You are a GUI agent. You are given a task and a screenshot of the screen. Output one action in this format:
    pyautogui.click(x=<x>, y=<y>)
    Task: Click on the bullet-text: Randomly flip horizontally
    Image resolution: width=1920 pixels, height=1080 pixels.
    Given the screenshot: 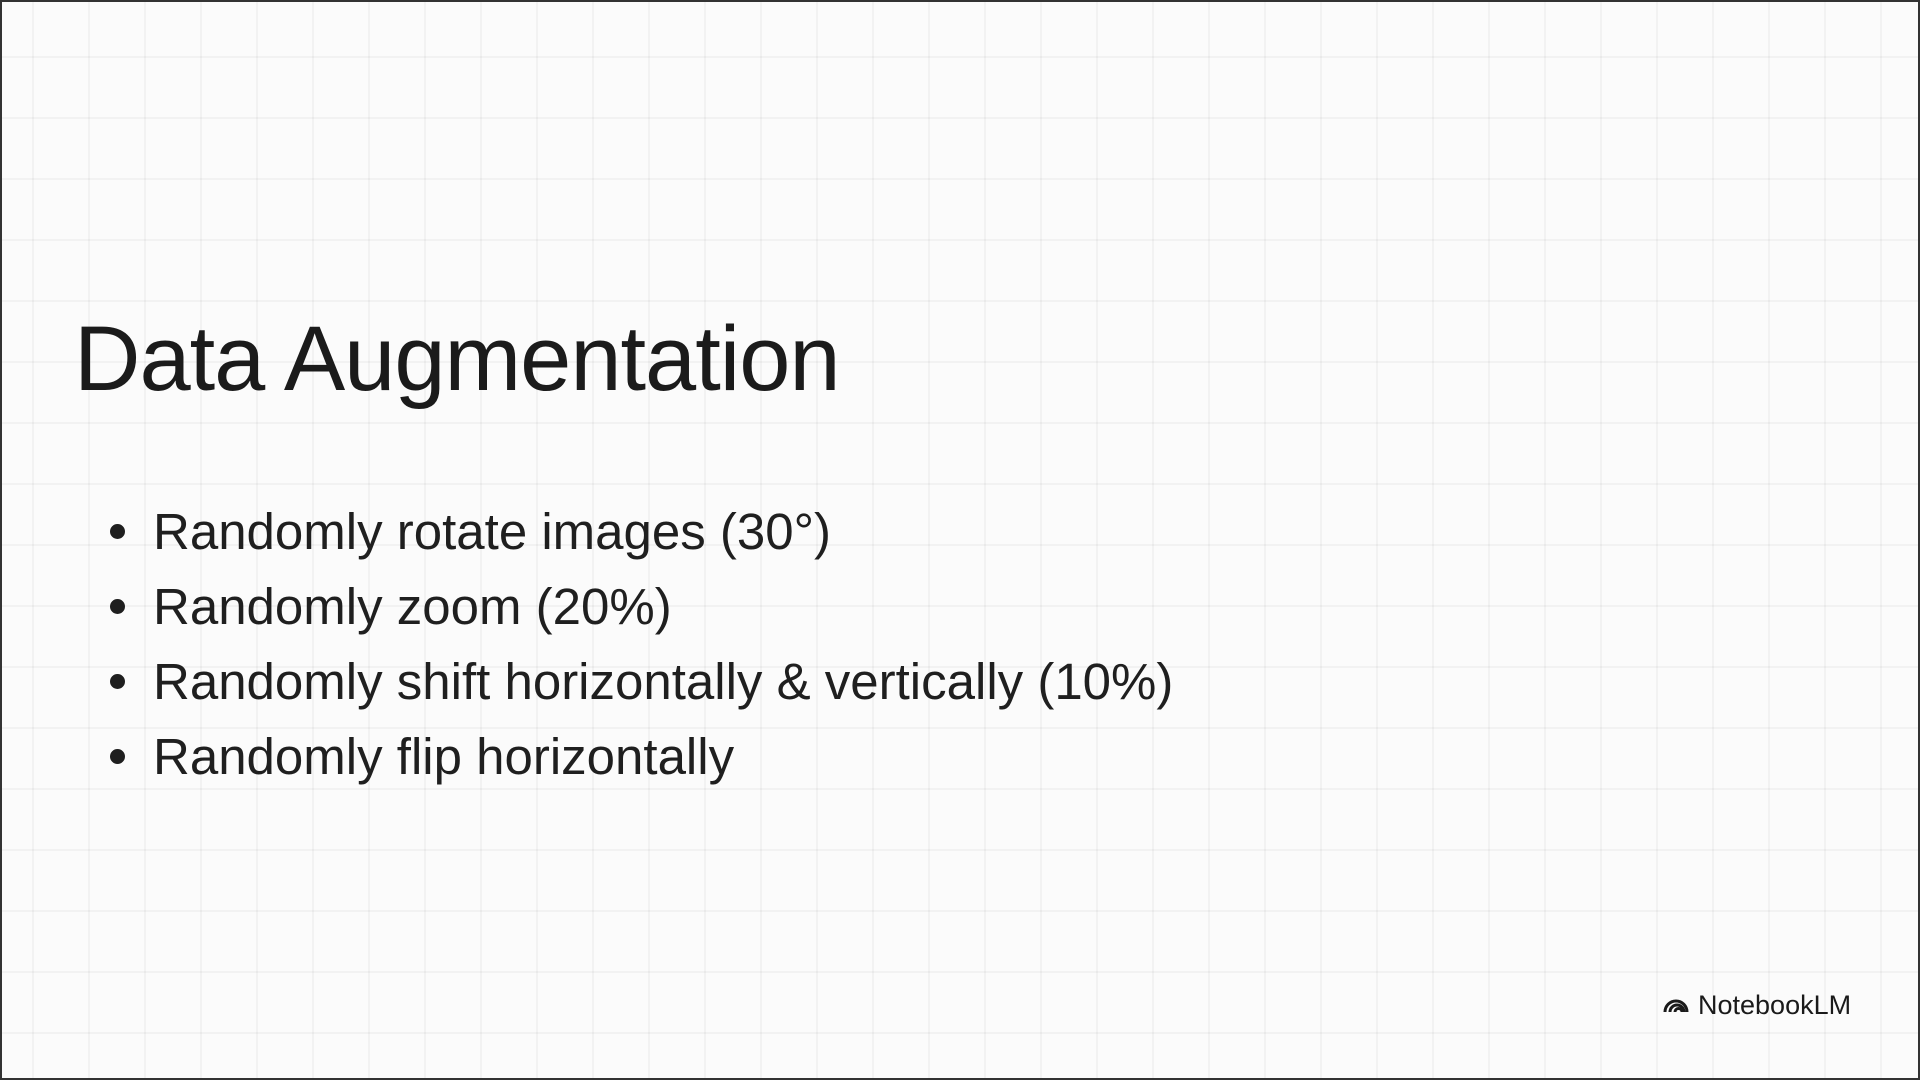 What is the action you would take?
    pyautogui.click(x=444, y=756)
    